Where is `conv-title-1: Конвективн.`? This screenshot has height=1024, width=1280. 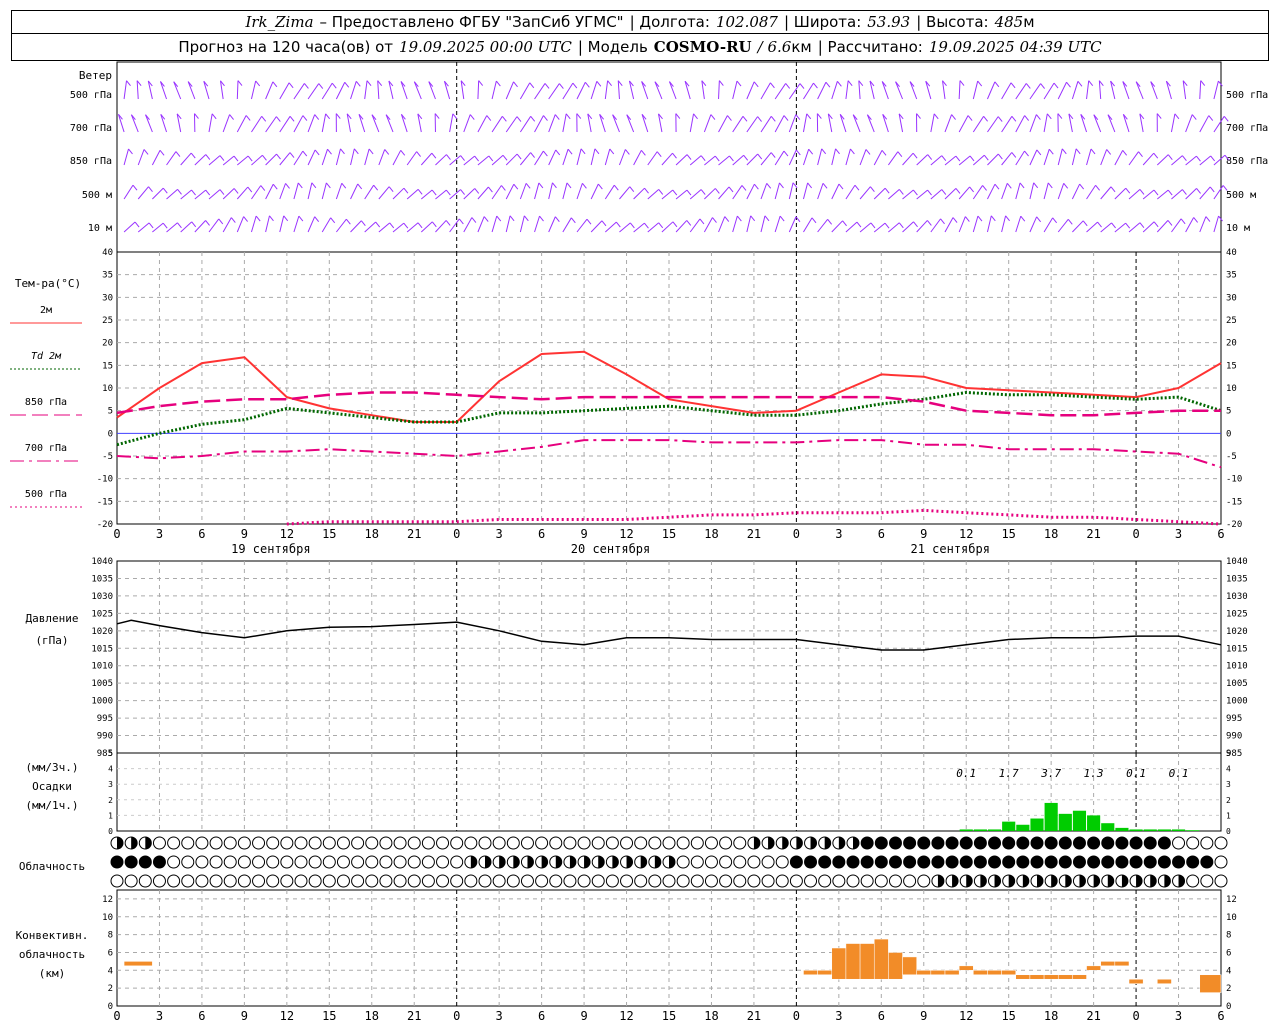 conv-title-1: Конвективн. is located at coordinates (52, 935).